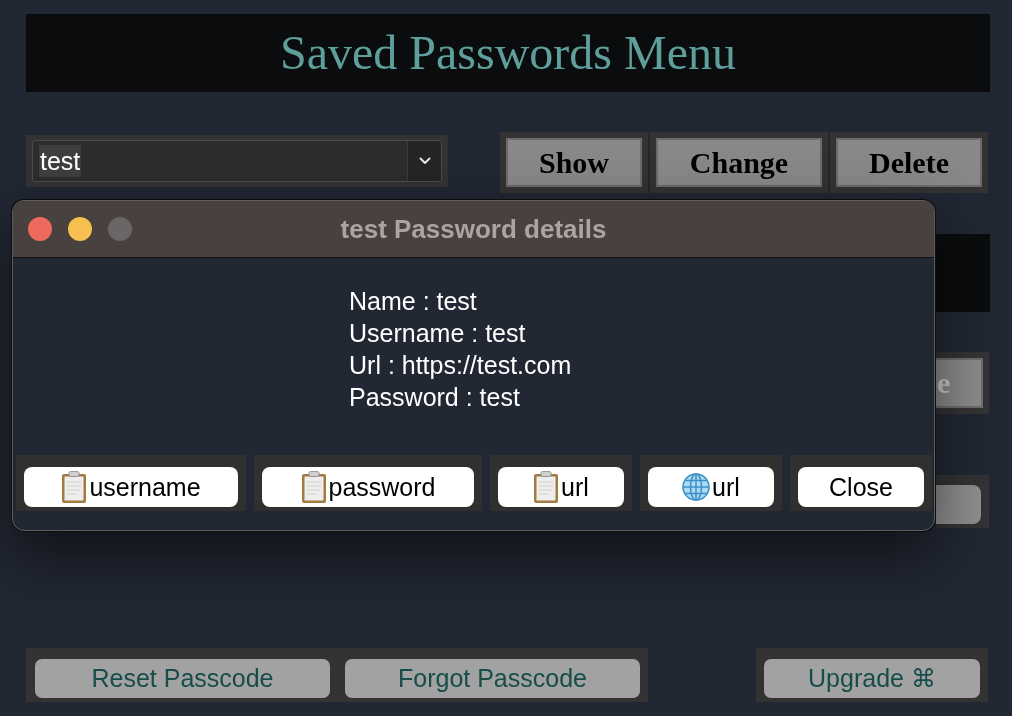  What do you see at coordinates (508, 53) in the screenshot?
I see `page-title: Saved Passwords Menu` at bounding box center [508, 53].